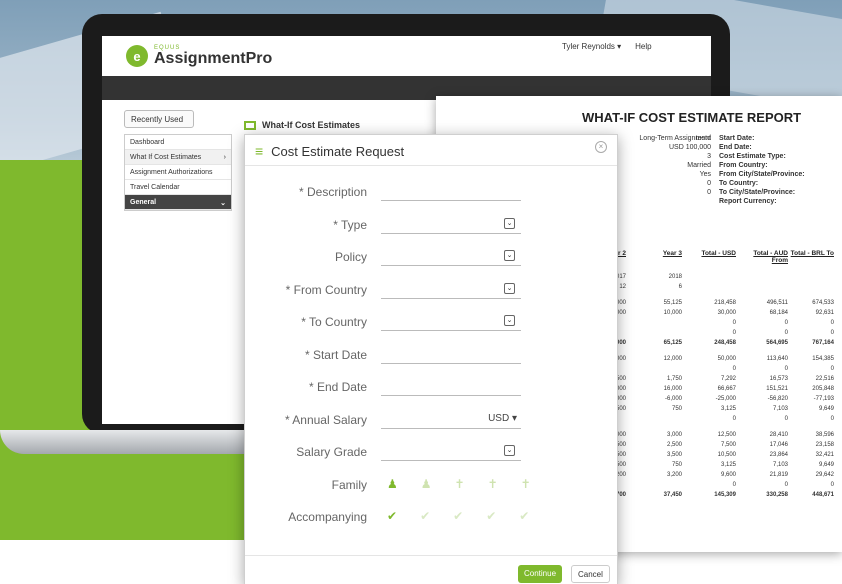  I want to click on form-row: * Description, so click(432, 191).